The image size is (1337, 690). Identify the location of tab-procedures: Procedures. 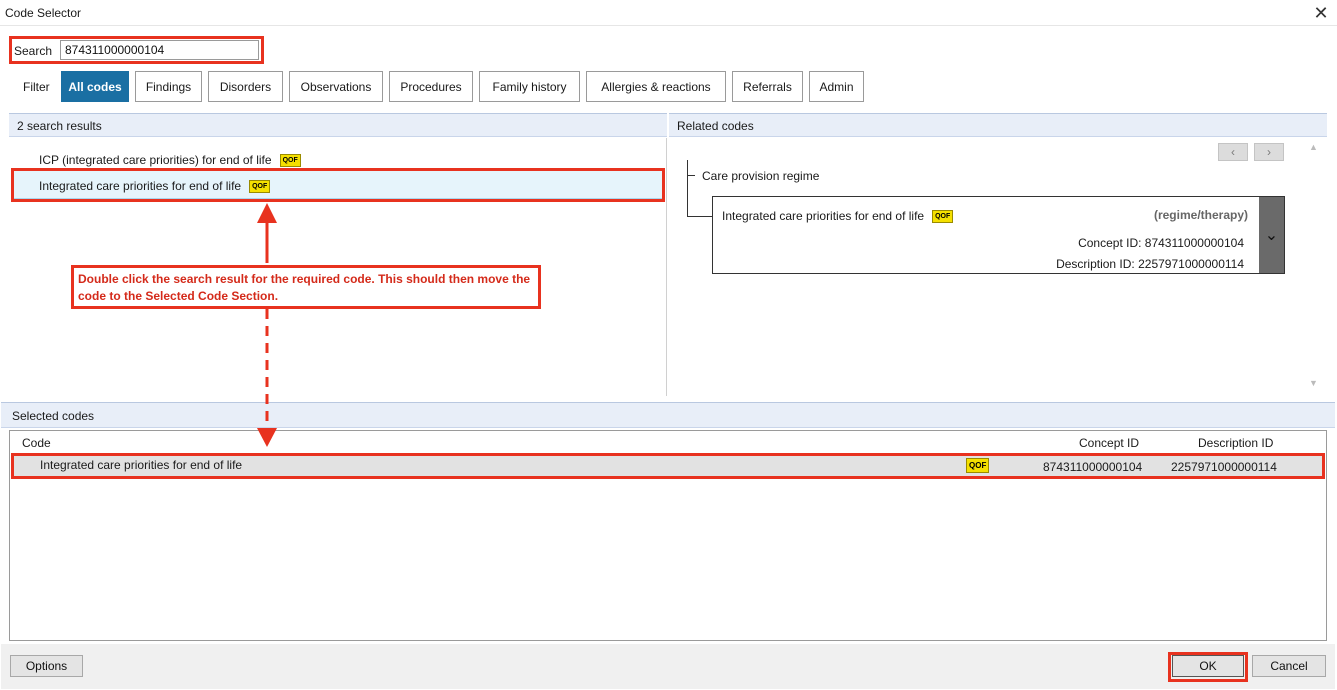
(431, 86).